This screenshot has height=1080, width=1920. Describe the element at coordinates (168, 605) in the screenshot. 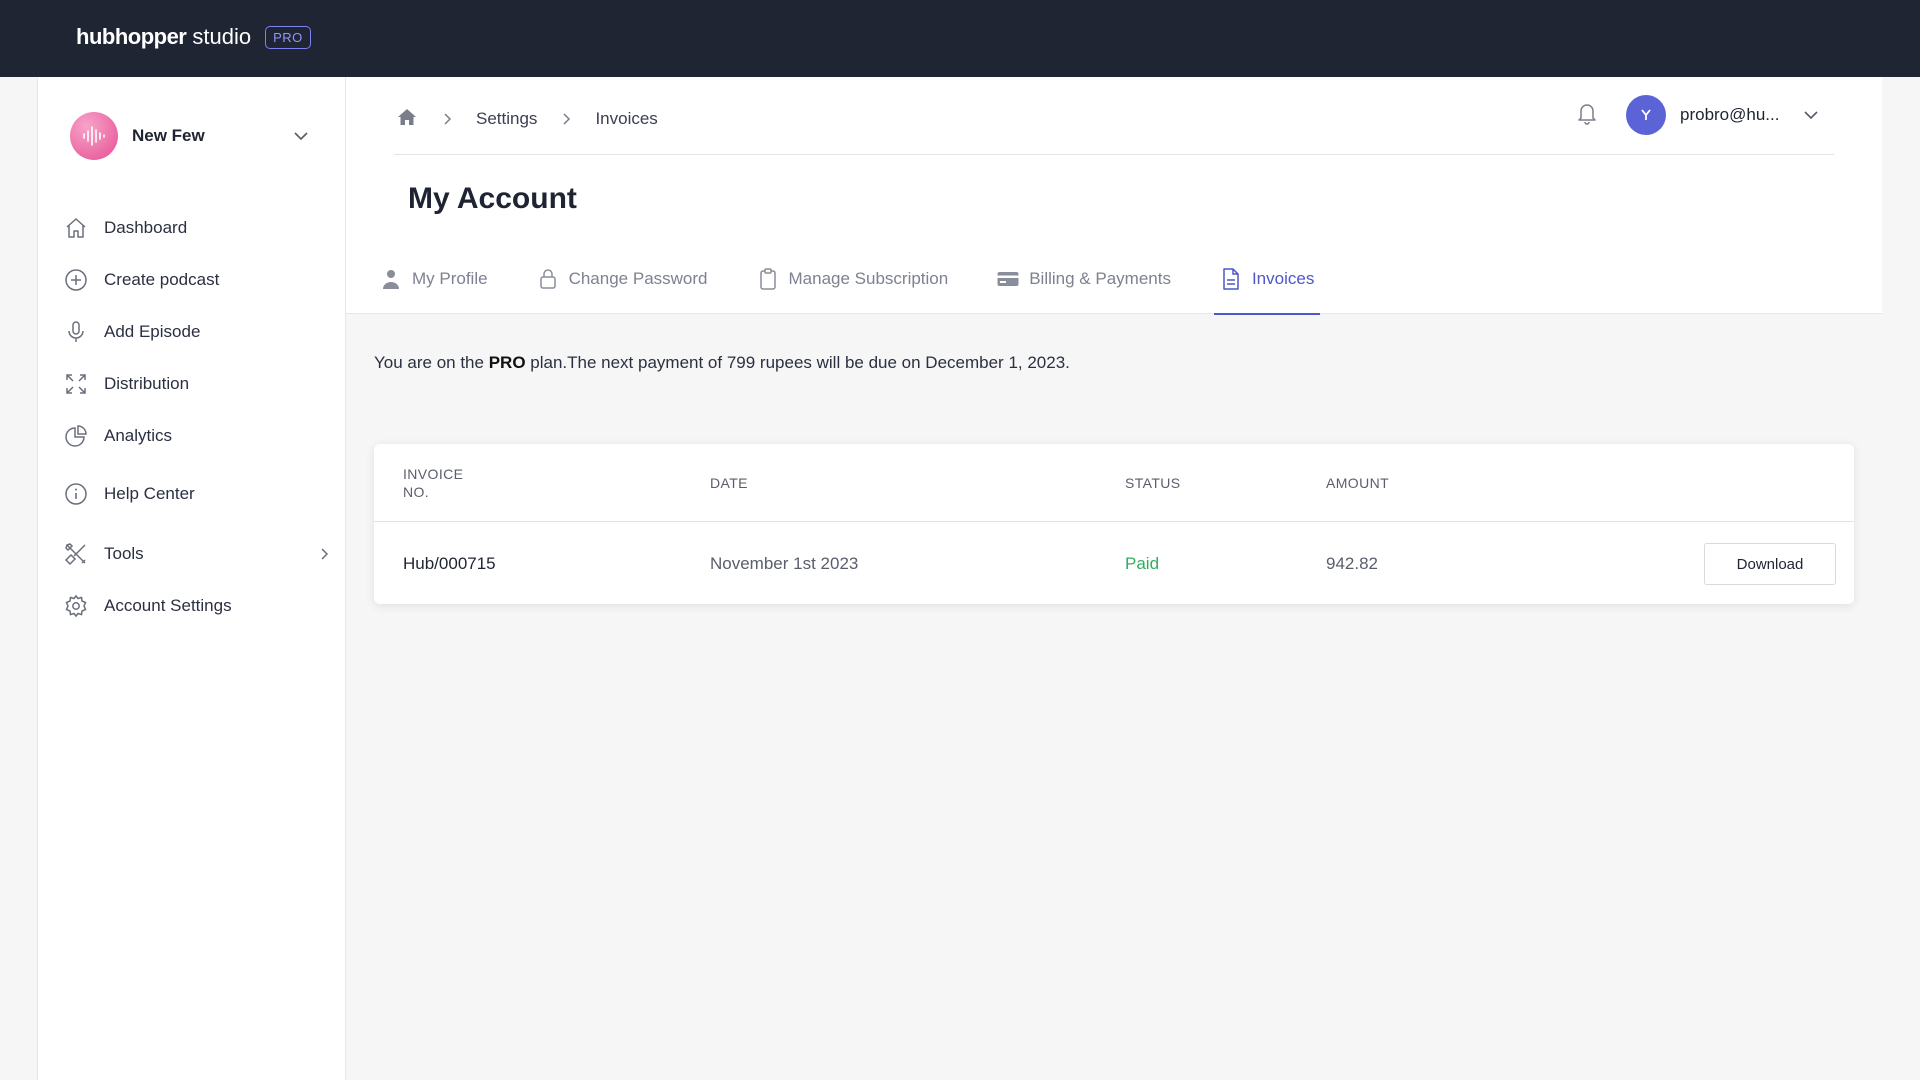

I see `sidebar-item-label: Account Settings` at that location.